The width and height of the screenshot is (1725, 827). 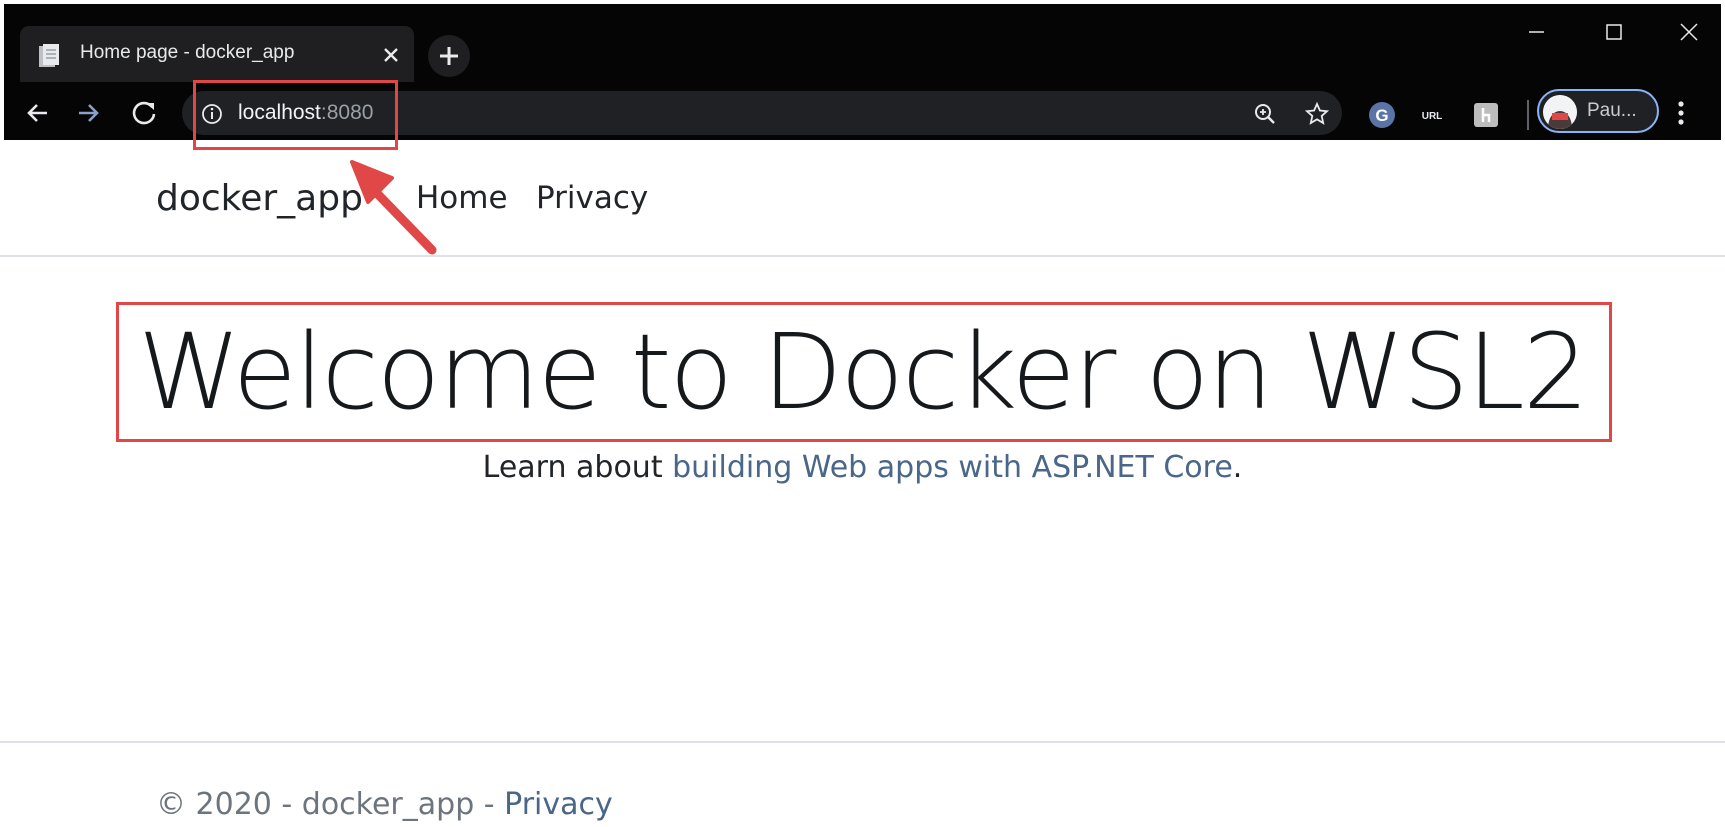 I want to click on avatar-image, so click(x=1560, y=112).